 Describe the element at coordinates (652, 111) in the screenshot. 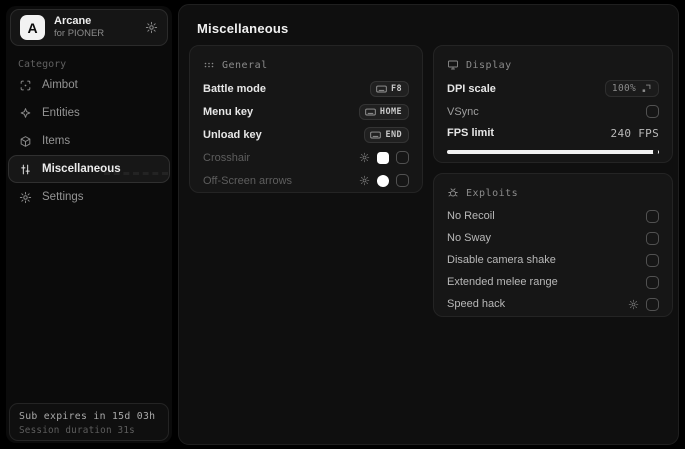

I see `vsync-checkbox` at that location.